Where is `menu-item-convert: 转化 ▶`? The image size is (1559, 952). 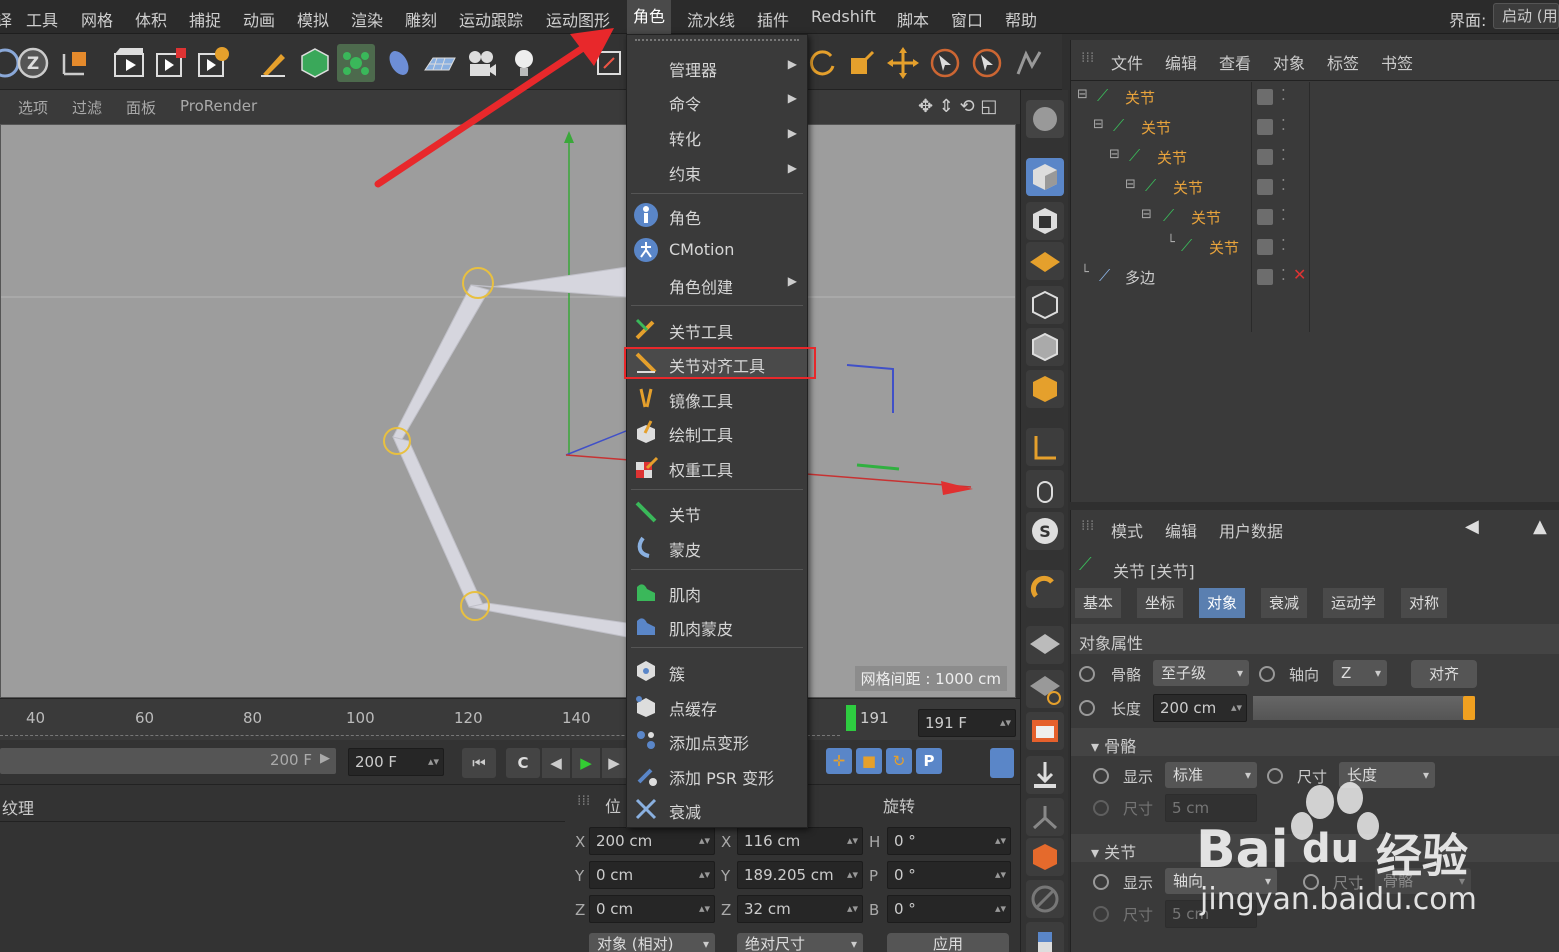
menu-item-convert: 转化 ▶ is located at coordinates (717, 136).